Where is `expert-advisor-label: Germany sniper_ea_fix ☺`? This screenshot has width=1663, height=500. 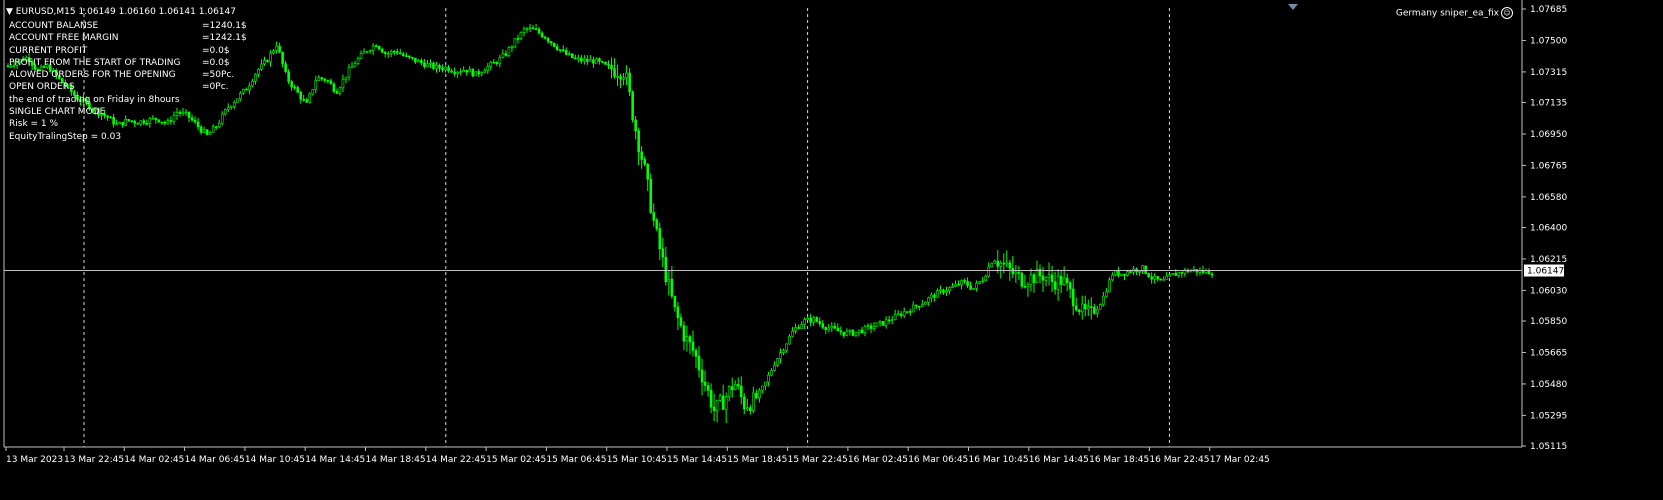
expert-advisor-label: Germany sniper_ea_fix ☺ is located at coordinates (1454, 13).